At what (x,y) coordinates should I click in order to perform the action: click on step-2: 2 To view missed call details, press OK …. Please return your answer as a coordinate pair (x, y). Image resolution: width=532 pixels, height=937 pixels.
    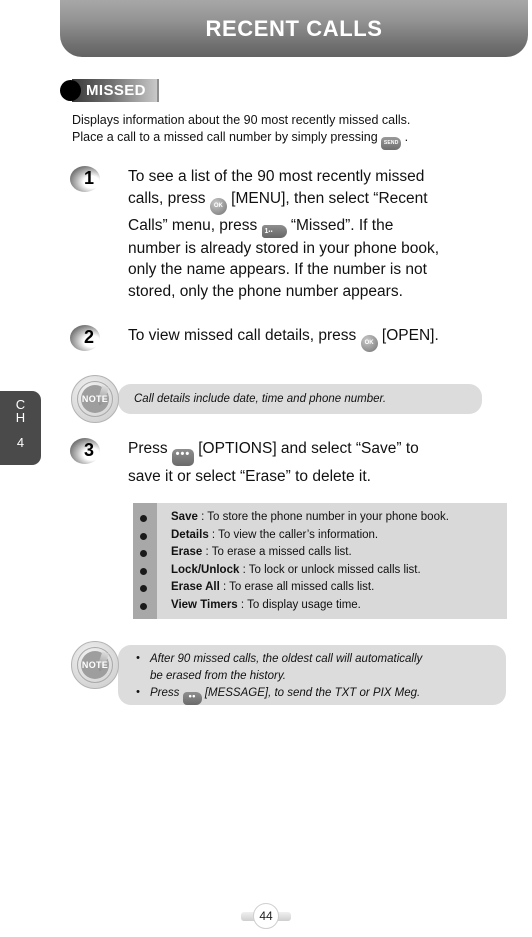
    Looking at the image, I should click on (300, 338).